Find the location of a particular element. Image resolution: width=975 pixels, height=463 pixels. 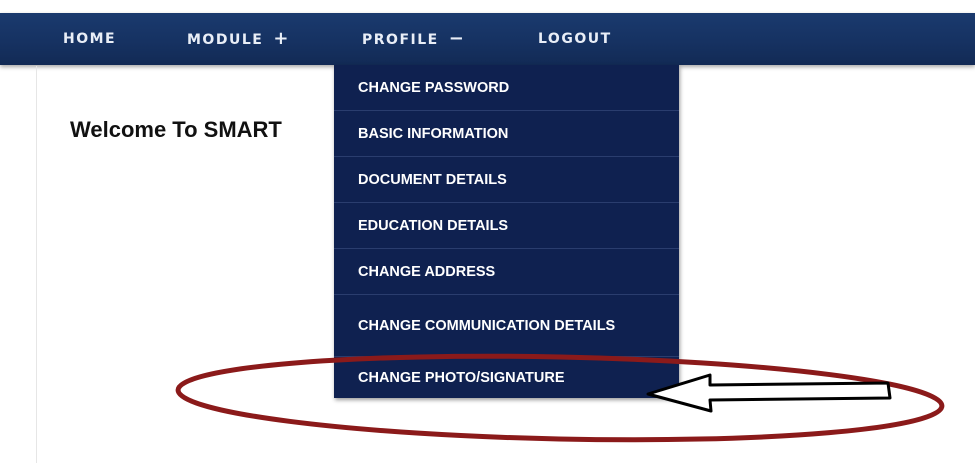

menu-item-change-address: CHANGE ADDRESS is located at coordinates (506, 272).